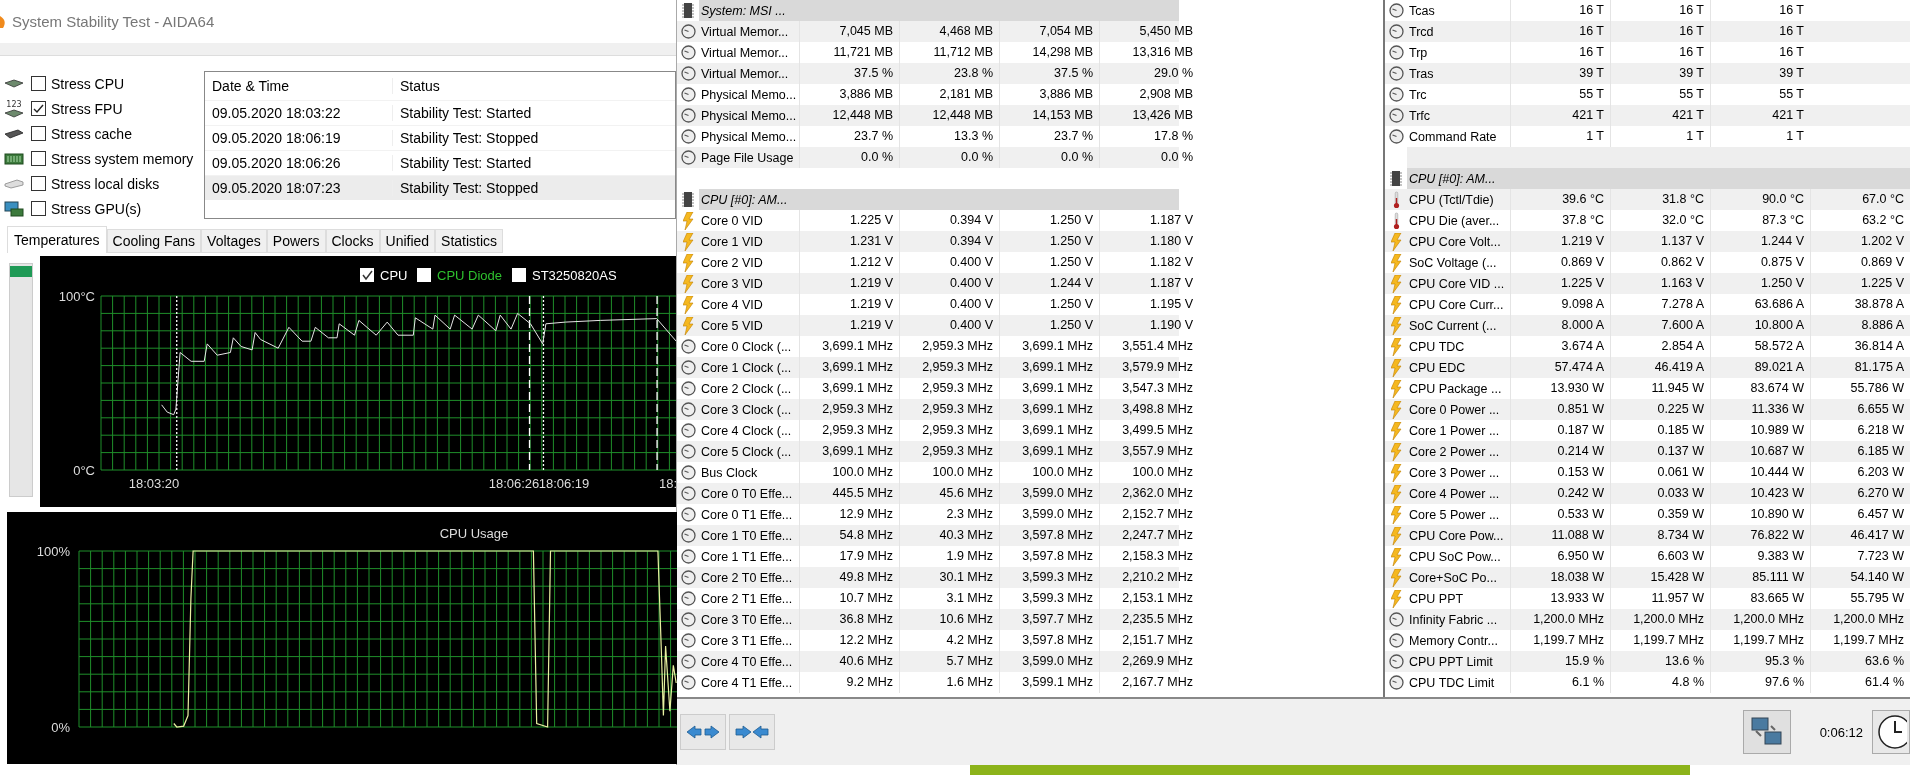 The height and width of the screenshot is (779, 1910). Describe the element at coordinates (752, 732) in the screenshot. I see `arrows-in-button` at that location.